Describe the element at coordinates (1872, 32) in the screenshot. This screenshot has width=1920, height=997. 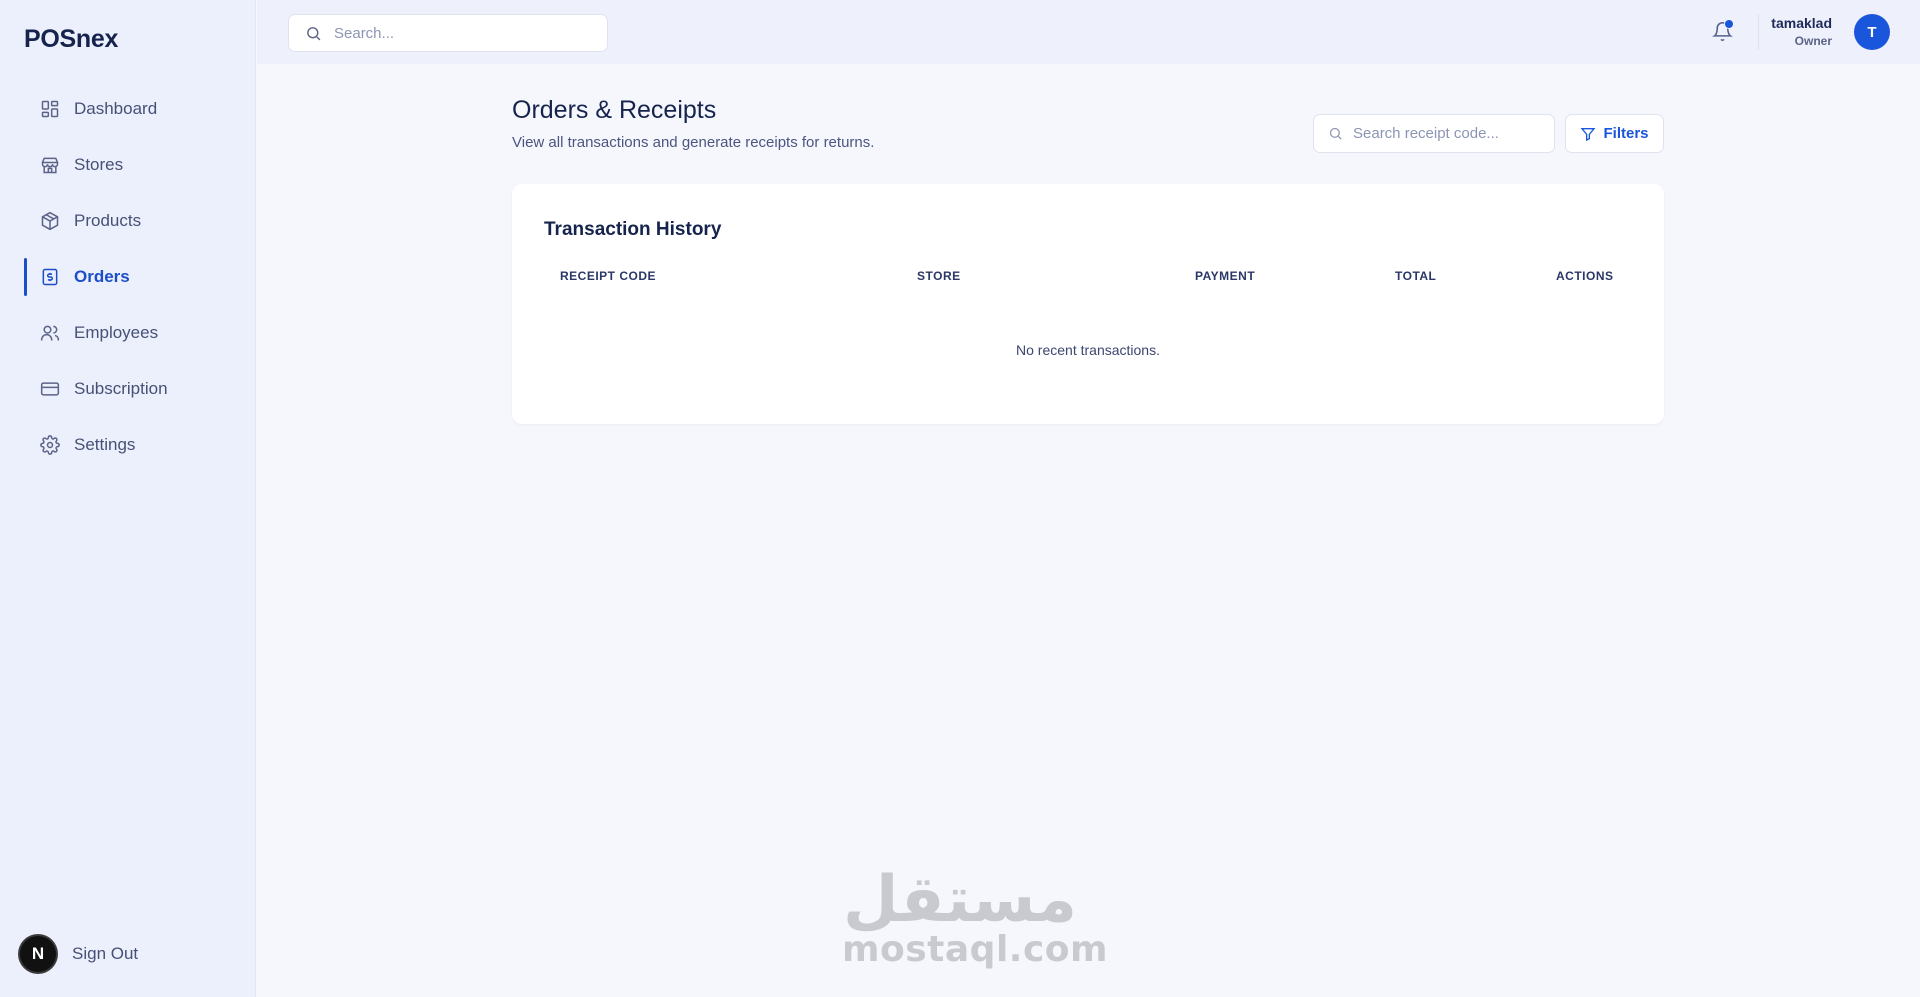
I see `avatar: T` at that location.